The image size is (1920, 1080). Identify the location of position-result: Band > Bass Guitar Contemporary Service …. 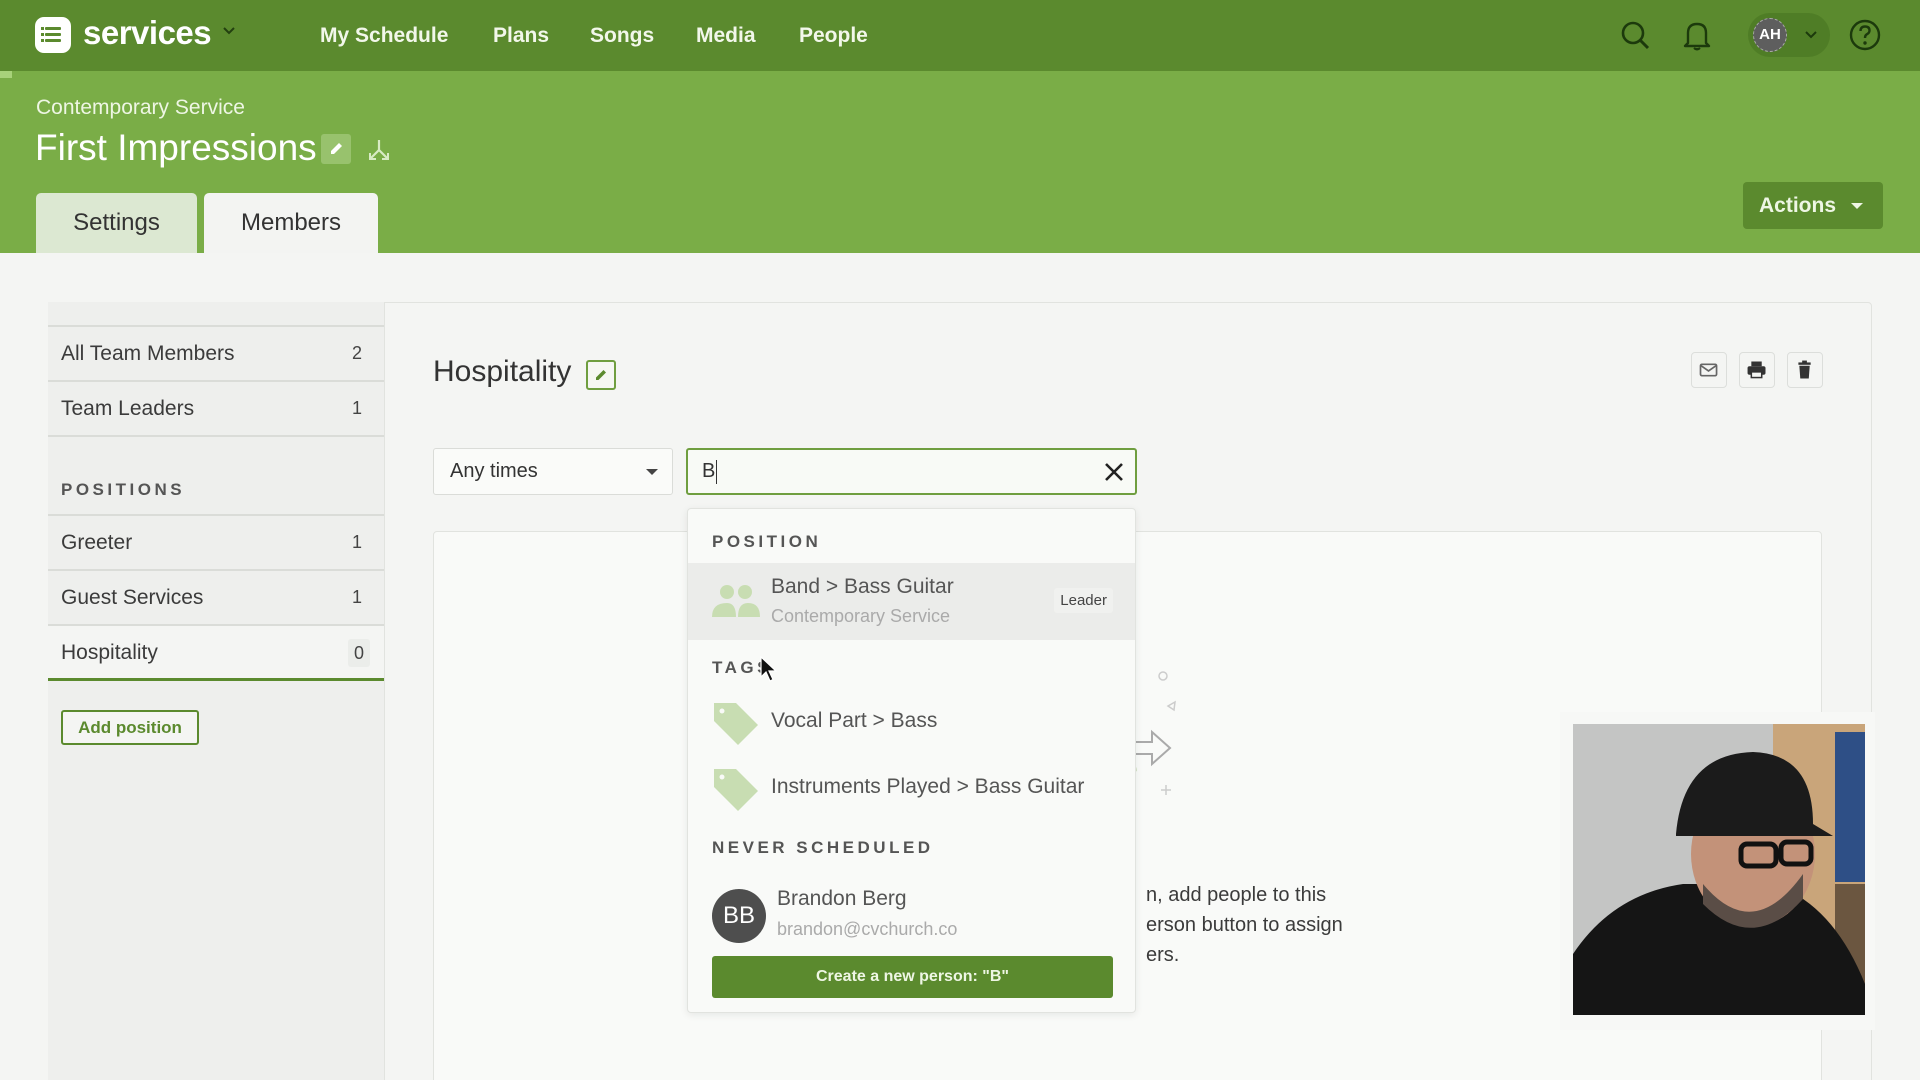
(911, 601).